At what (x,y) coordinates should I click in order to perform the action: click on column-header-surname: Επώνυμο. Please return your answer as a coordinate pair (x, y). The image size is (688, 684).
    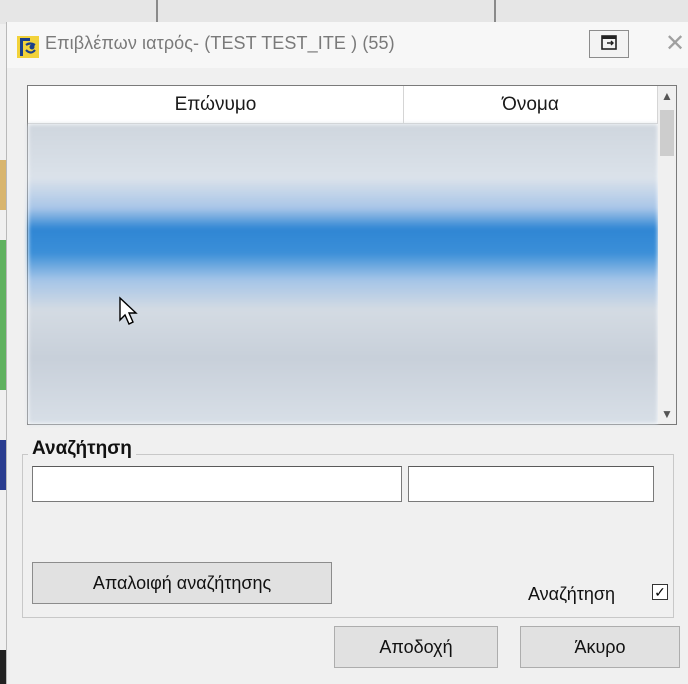
    Looking at the image, I should click on (216, 105).